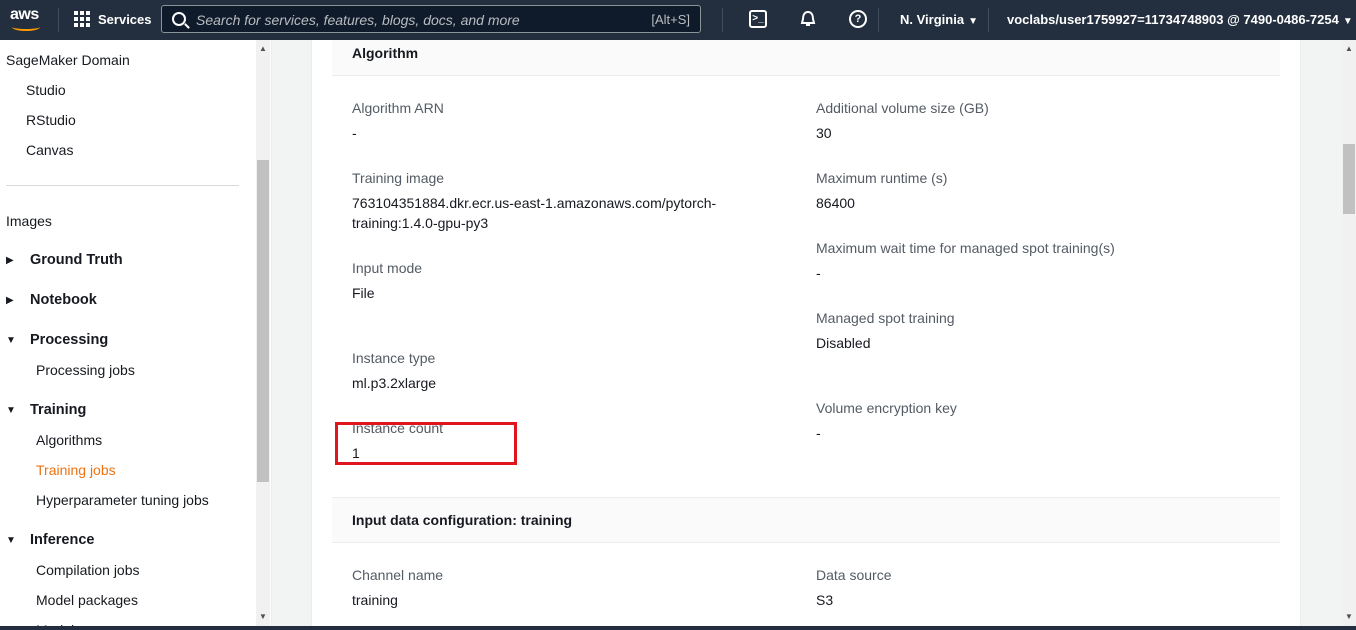  I want to click on data-source-value: S3, so click(825, 600).